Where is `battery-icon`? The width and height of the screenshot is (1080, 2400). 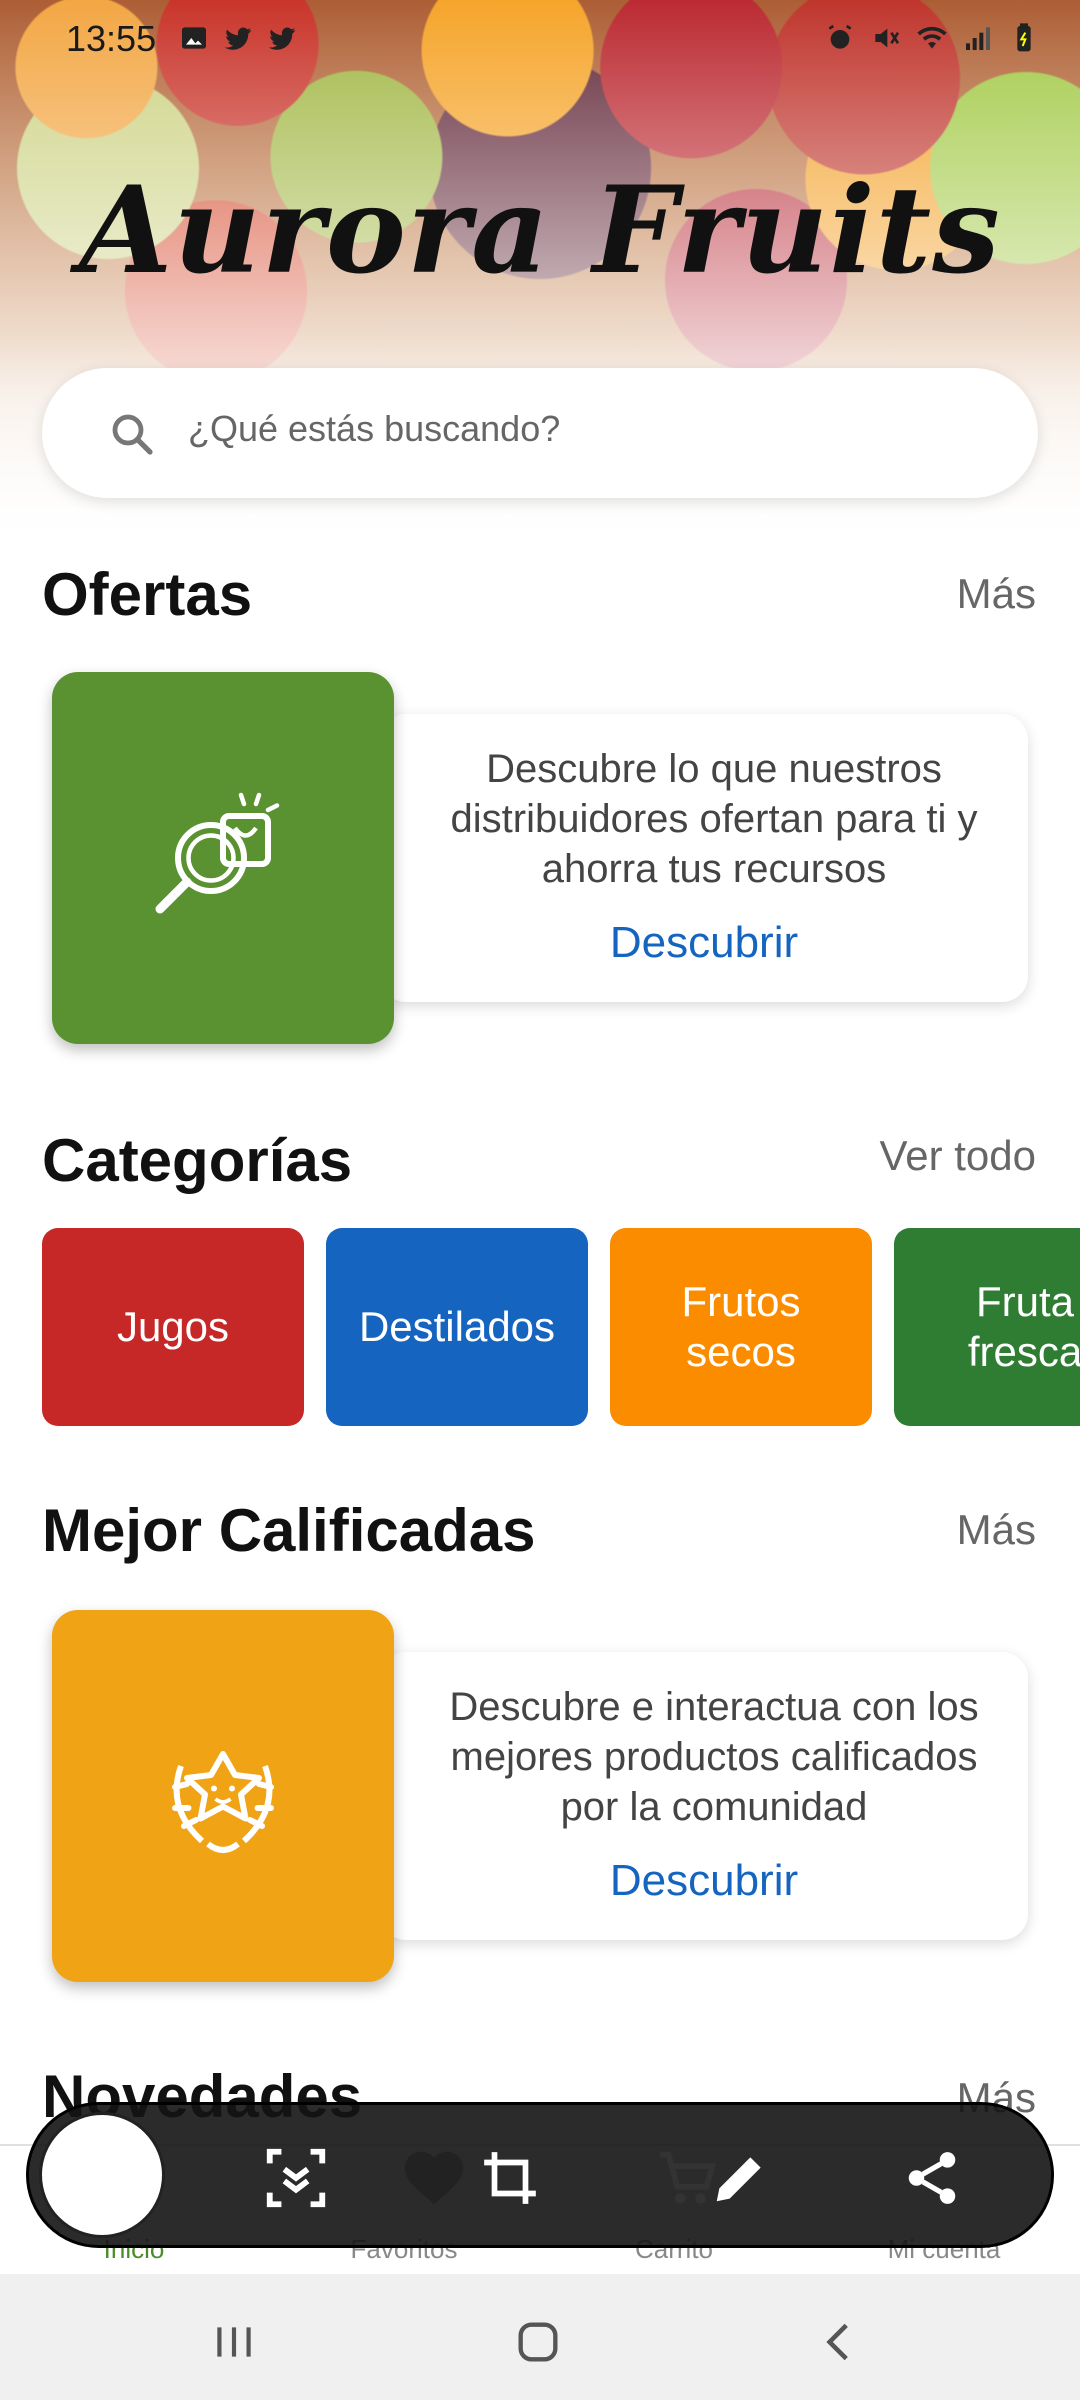 battery-icon is located at coordinates (1024, 37).